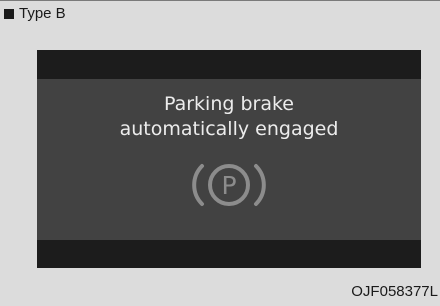  What do you see at coordinates (228, 104) in the screenshot?
I see `warning-message-line-1: Parking brake` at bounding box center [228, 104].